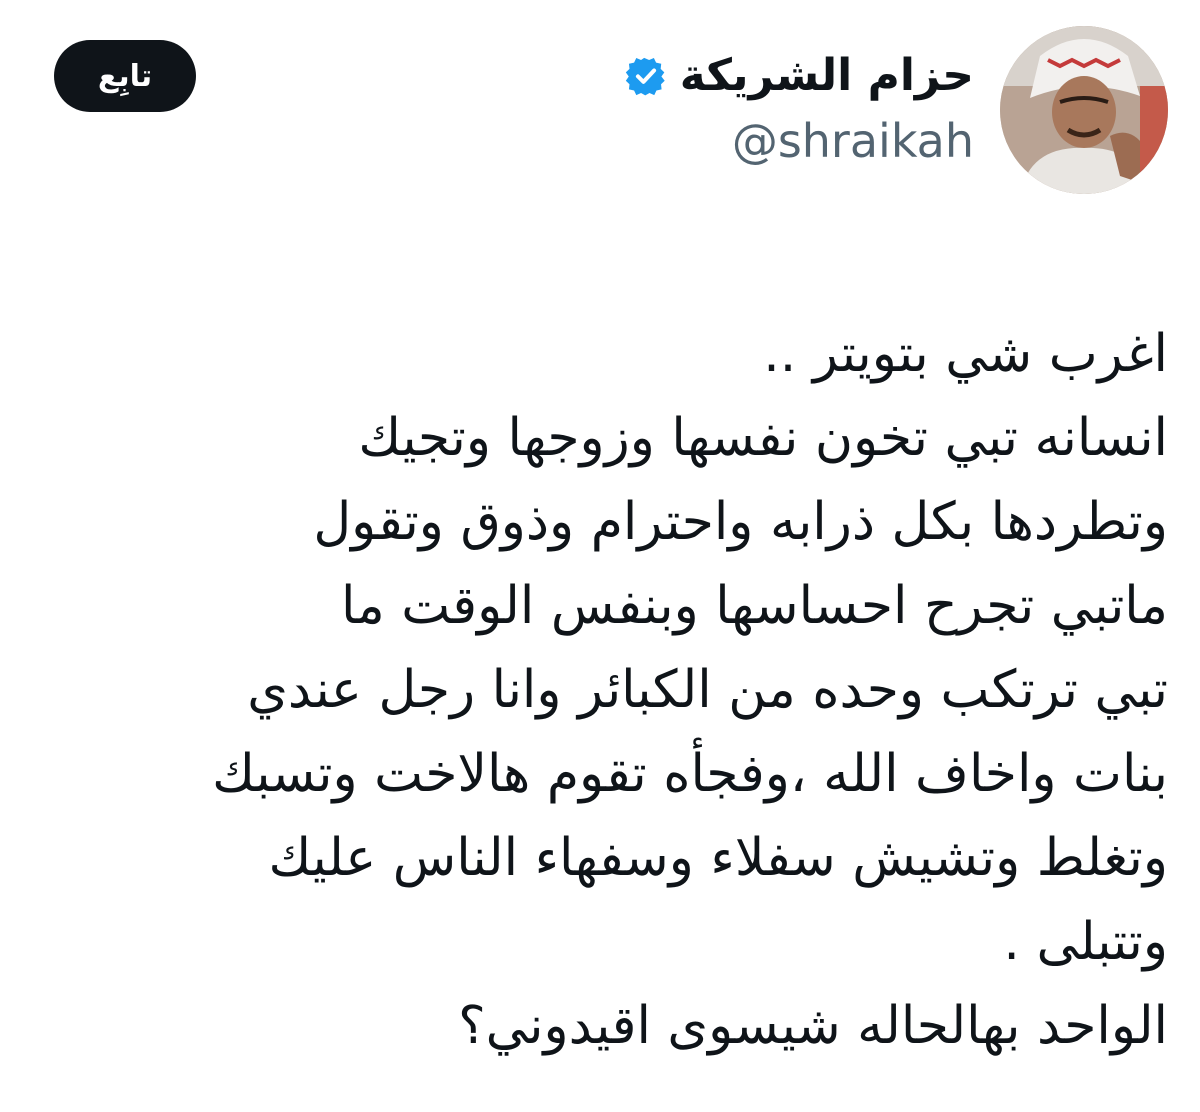 This screenshot has height=1112, width=1200. Describe the element at coordinates (645, 76) in the screenshot. I see `verified-badge-icon` at that location.